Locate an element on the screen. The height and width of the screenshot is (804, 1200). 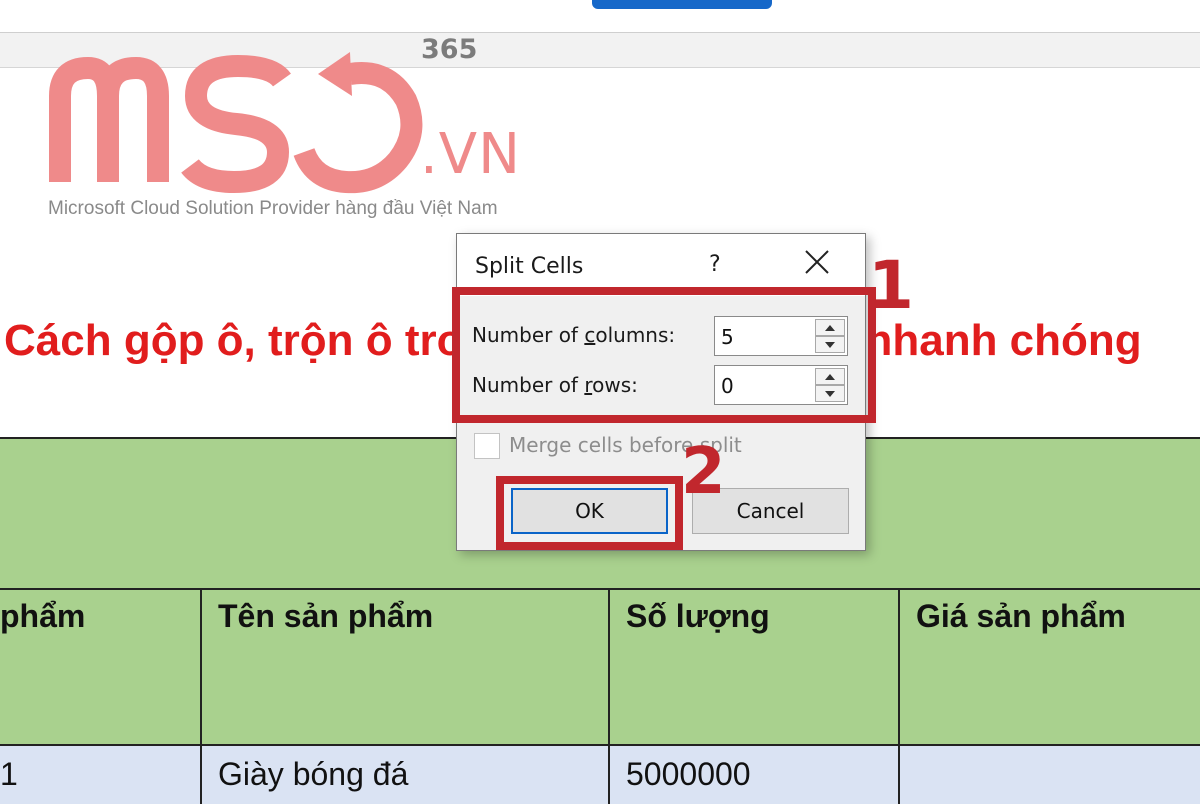
top-toolbar is located at coordinates (600, 16).